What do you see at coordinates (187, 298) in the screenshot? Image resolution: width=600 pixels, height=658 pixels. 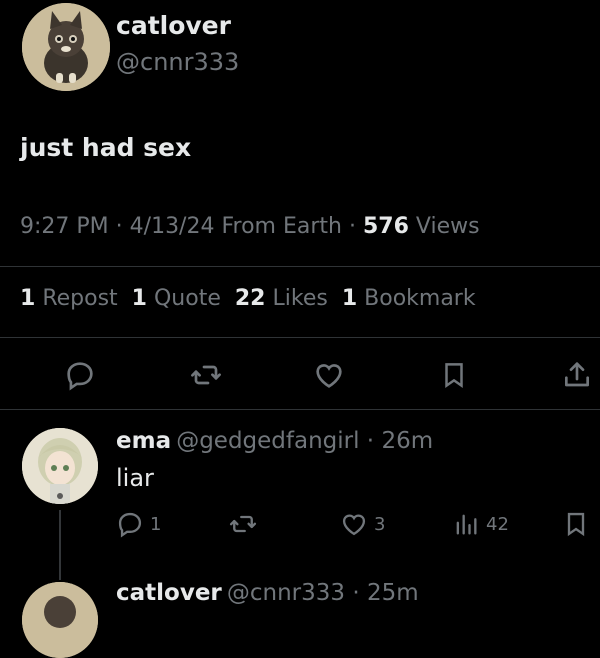 I see `quotes-label: Quote` at bounding box center [187, 298].